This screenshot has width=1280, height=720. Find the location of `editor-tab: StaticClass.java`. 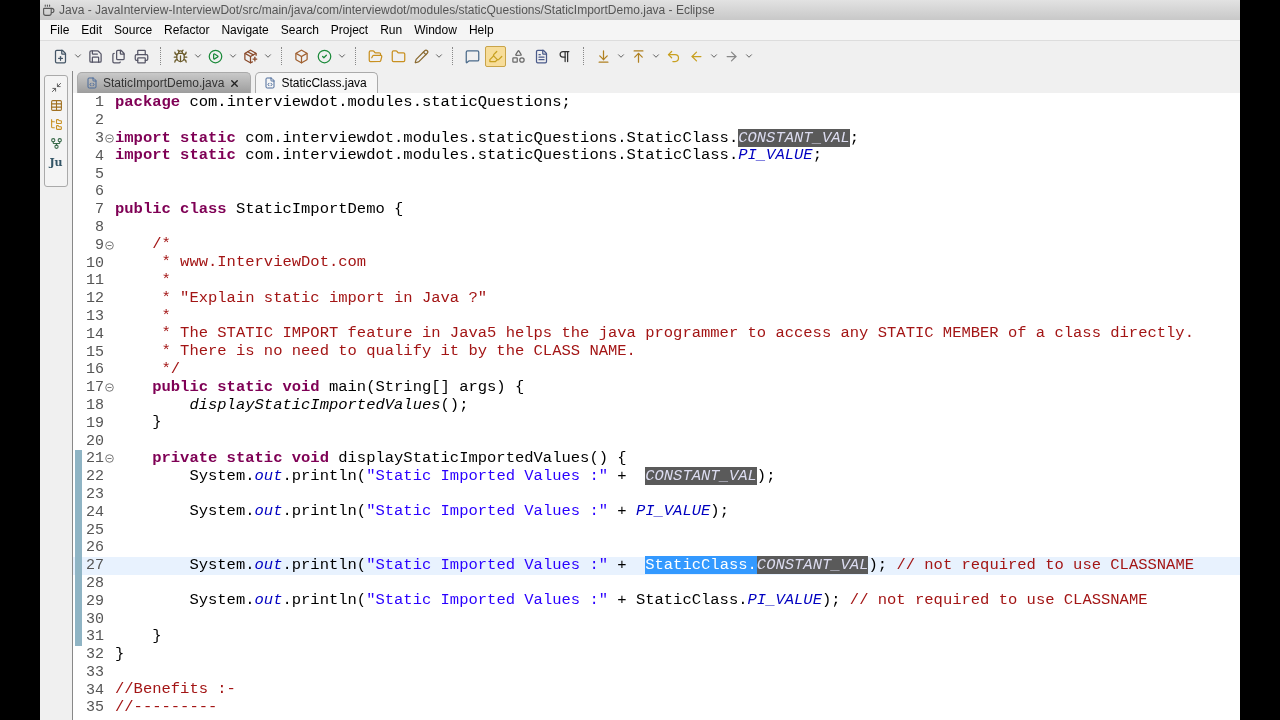

editor-tab: StaticClass.java is located at coordinates (316, 82).